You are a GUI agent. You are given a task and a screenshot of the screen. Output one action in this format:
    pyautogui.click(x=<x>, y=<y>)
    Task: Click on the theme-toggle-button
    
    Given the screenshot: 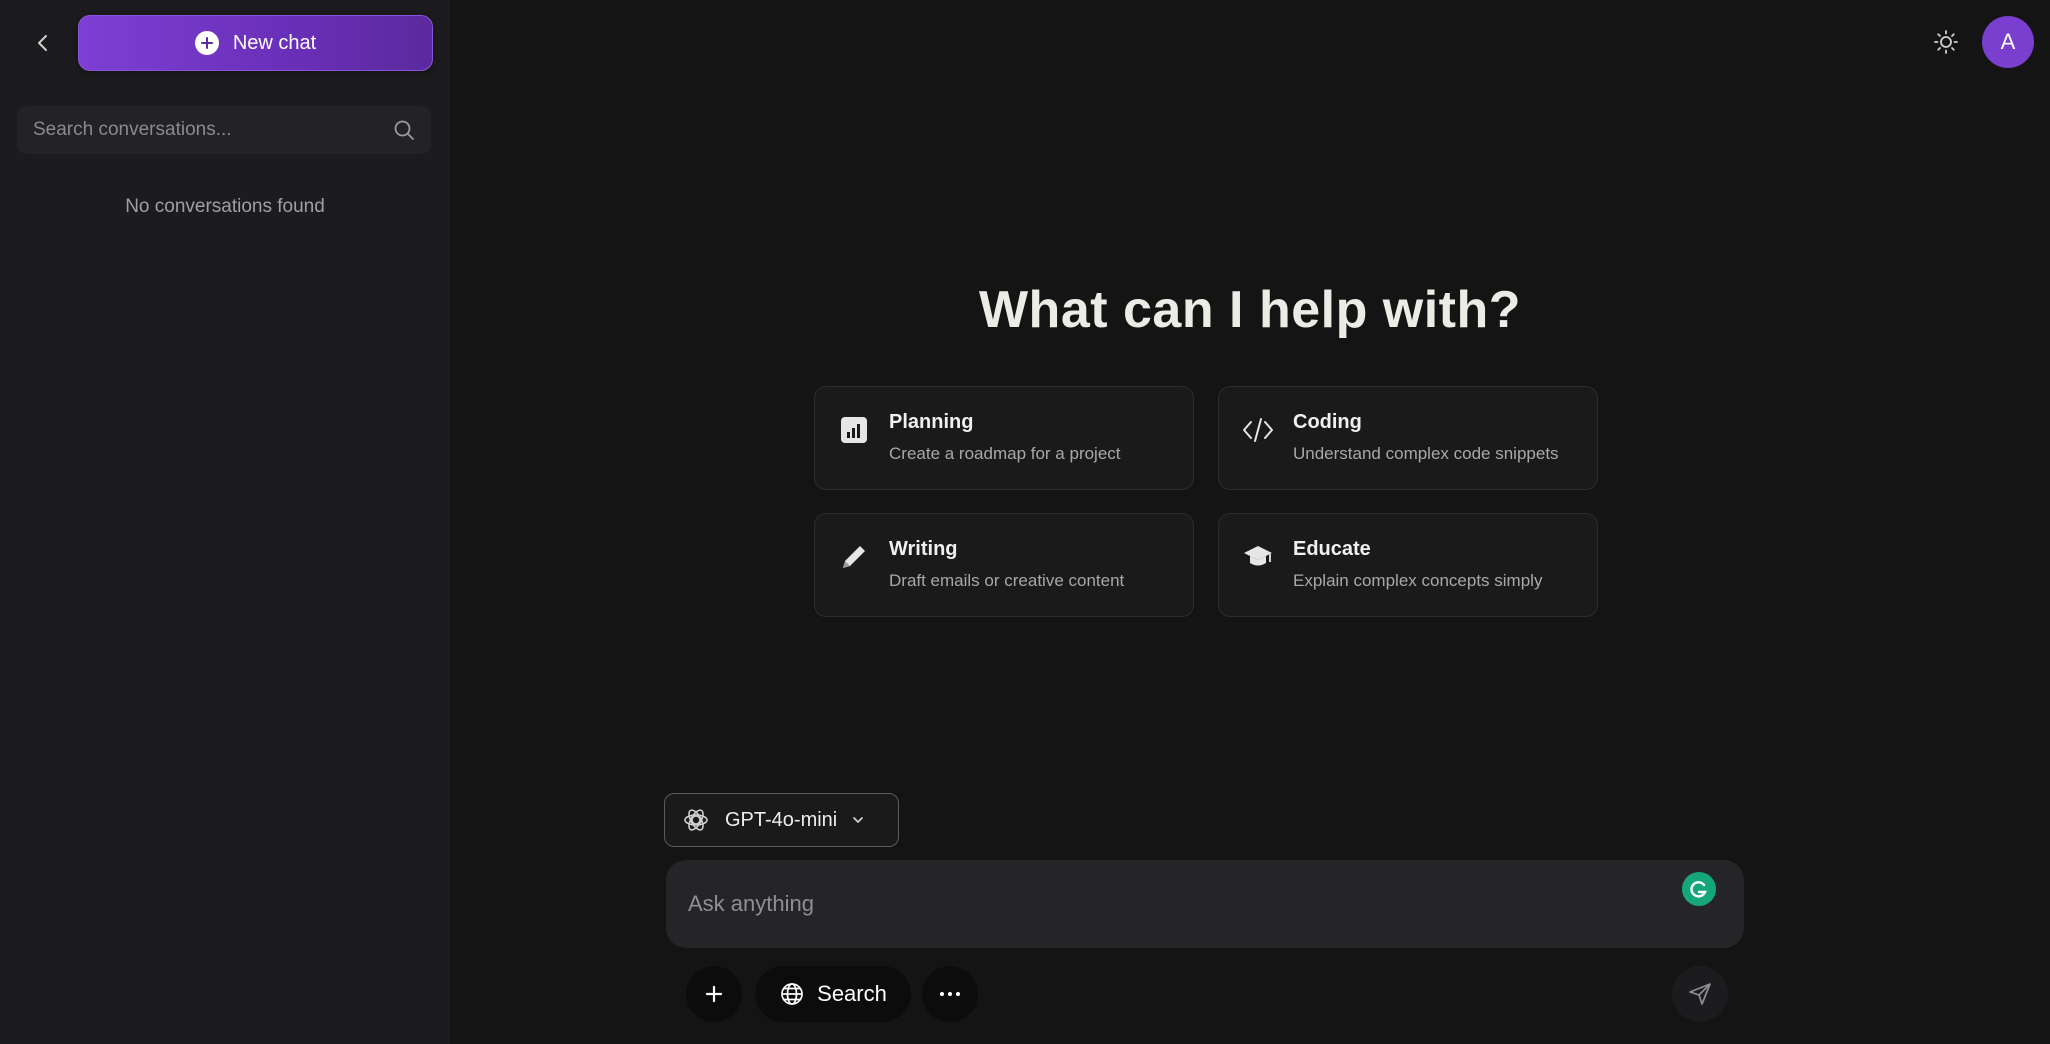 What is the action you would take?
    pyautogui.click(x=1946, y=42)
    